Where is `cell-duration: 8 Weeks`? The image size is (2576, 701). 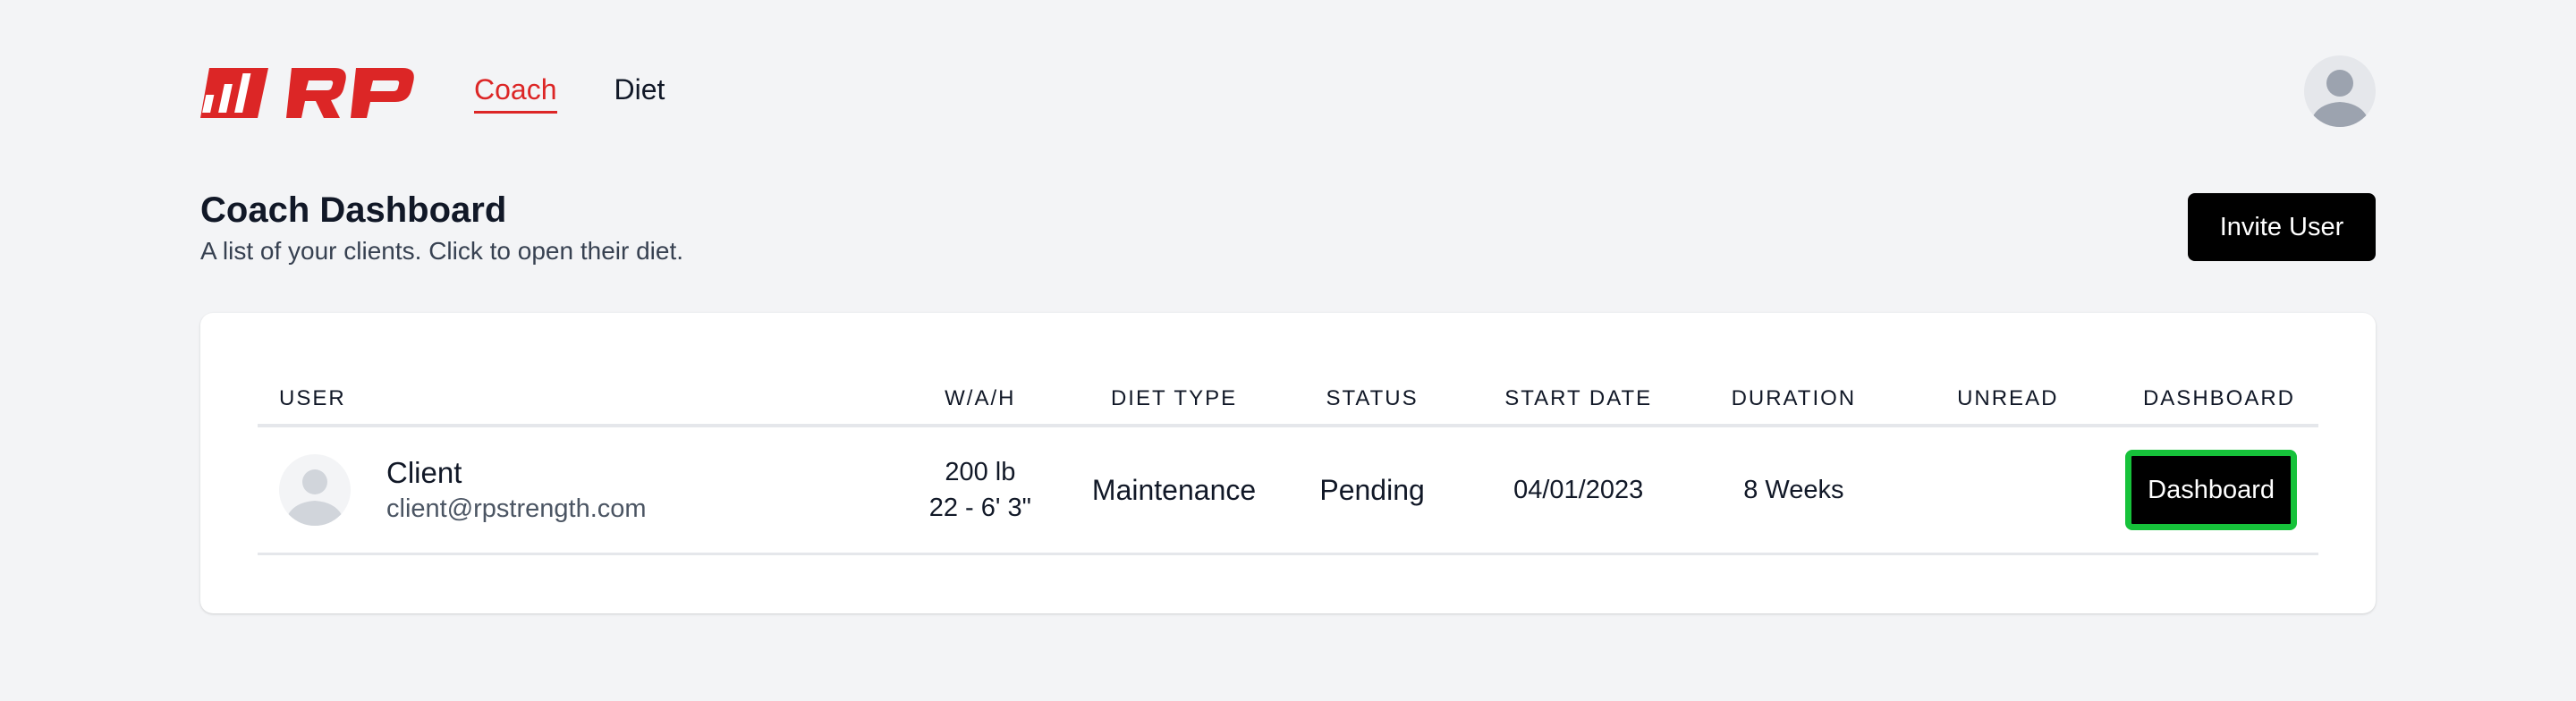
cell-duration: 8 Weeks is located at coordinates (1794, 490).